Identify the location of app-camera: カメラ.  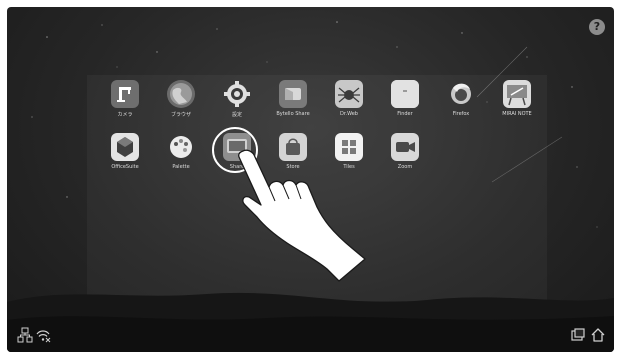
(125, 99).